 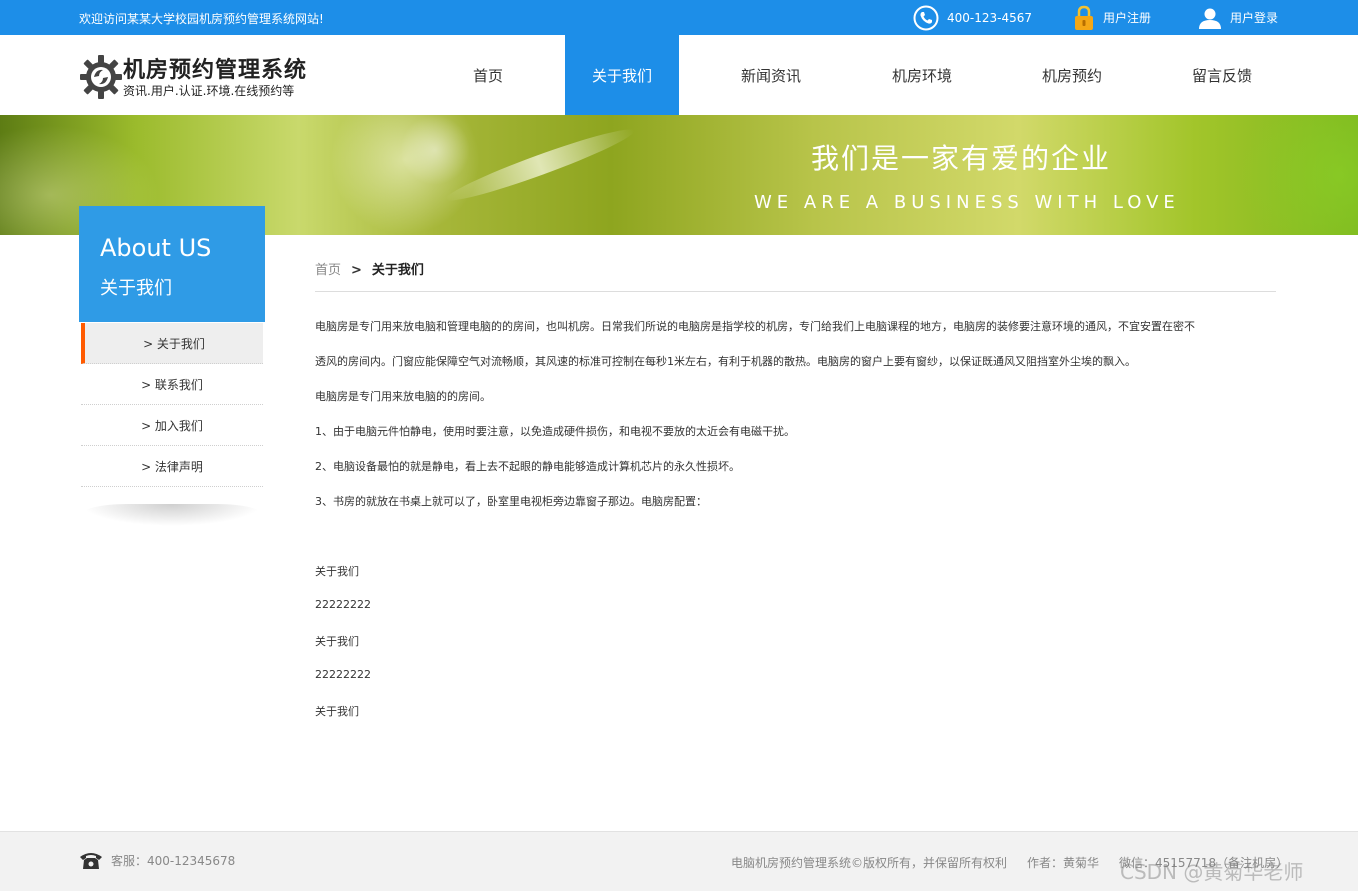 I want to click on gear-icon, so click(x=101, y=77).